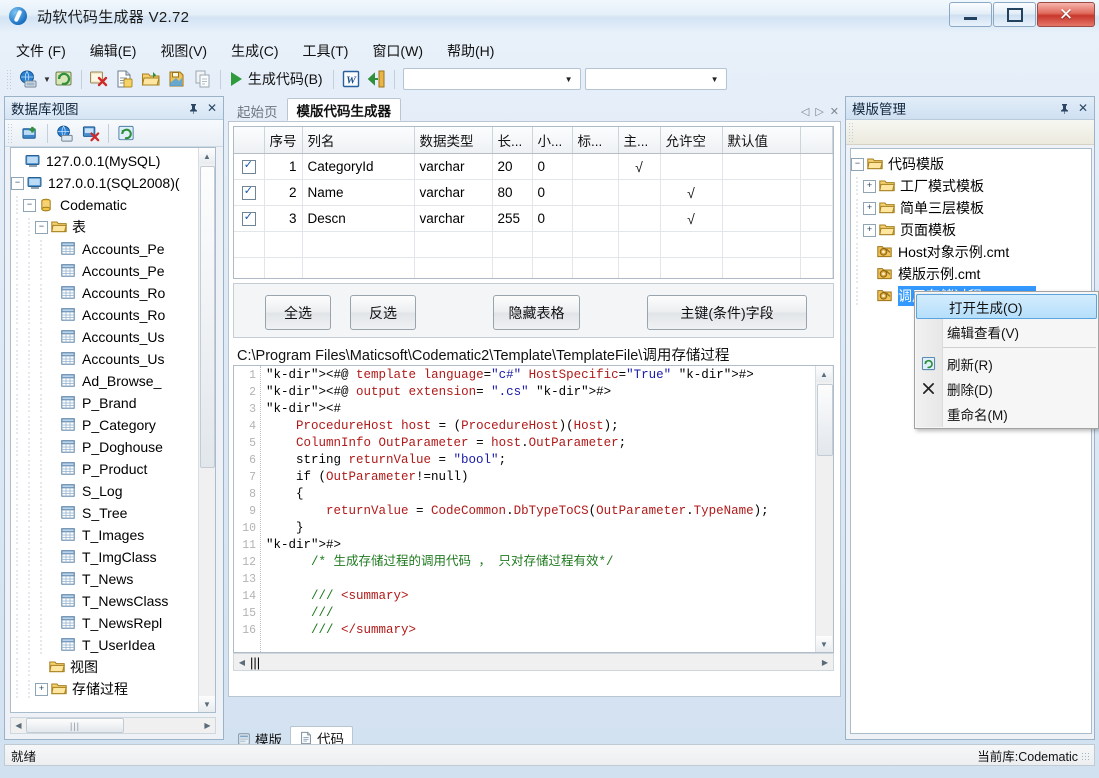  Describe the element at coordinates (113, 689) in the screenshot. I see `db-tree-item: + 存储过程` at that location.